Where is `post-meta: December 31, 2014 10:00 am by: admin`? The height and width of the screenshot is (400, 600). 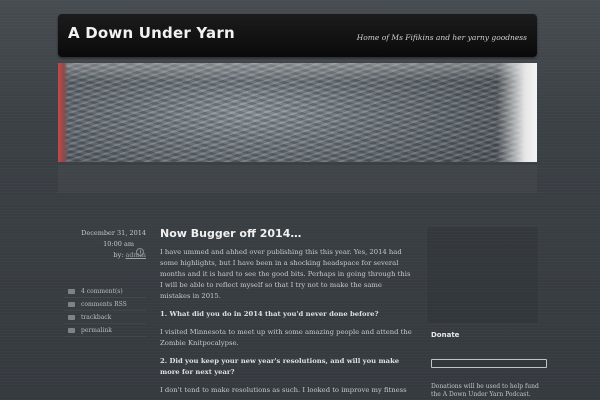 post-meta: December 31, 2014 10:00 am by: admin is located at coordinates (105, 244).